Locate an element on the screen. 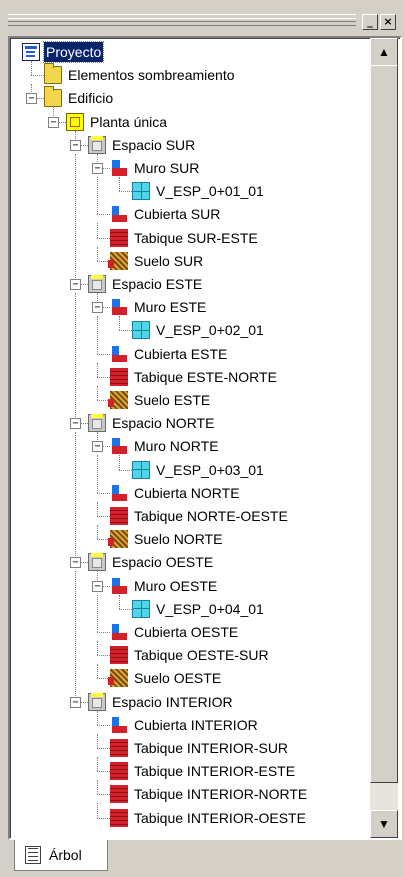 This screenshot has width=404, height=877. tree-item: Cubierta OESTE is located at coordinates (175, 632).